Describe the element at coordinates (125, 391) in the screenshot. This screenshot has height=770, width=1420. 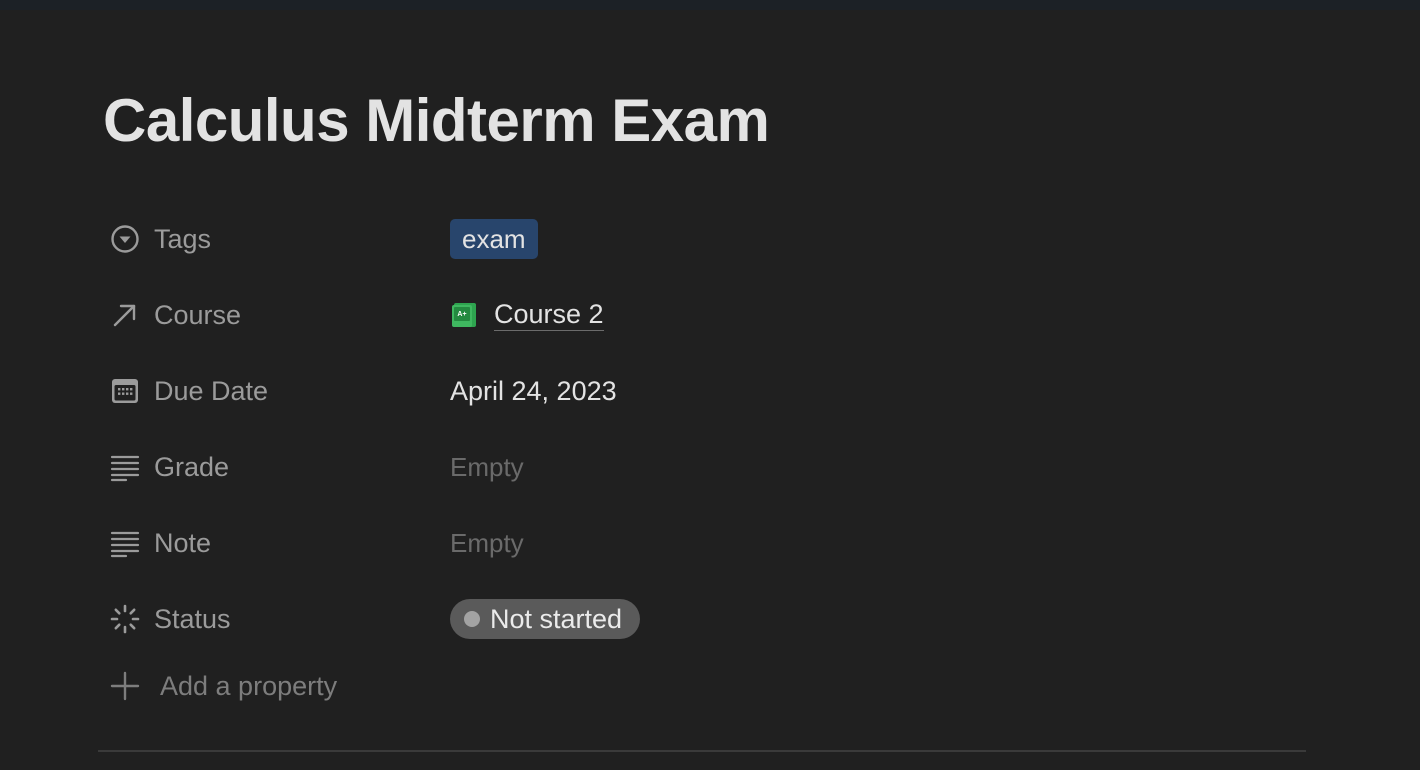
I see `calendar-icon` at that location.